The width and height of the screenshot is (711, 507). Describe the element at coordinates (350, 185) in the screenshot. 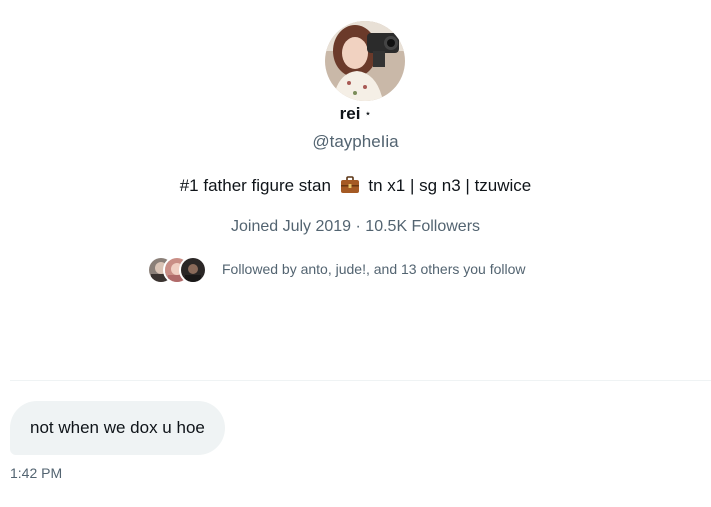

I see `briefcase-emoji-icon` at that location.